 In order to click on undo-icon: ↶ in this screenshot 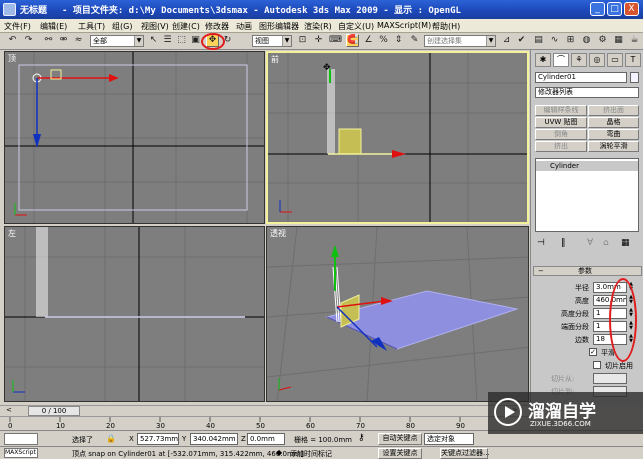, I will do `click(12, 40)`.